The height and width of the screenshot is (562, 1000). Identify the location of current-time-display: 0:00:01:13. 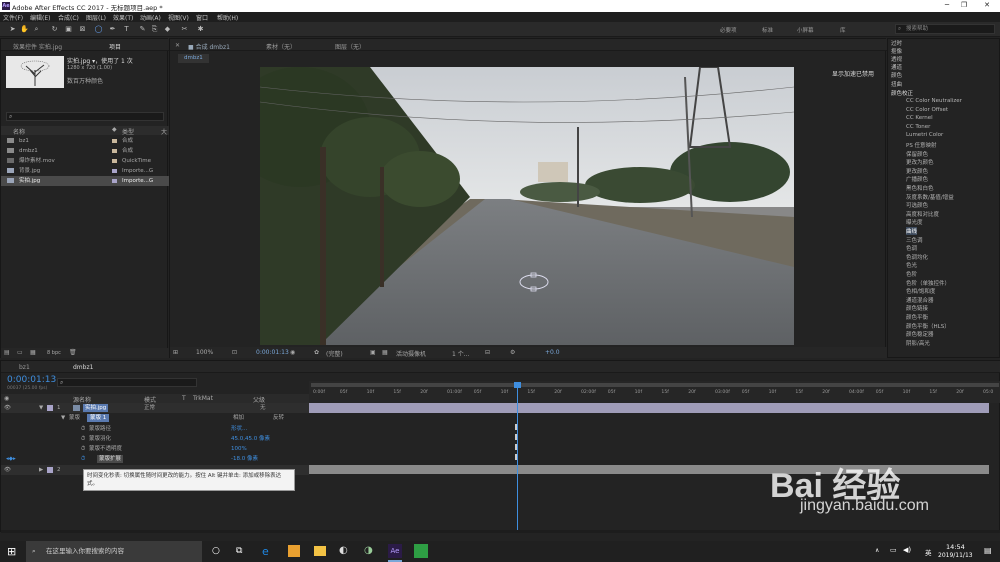
(272, 352).